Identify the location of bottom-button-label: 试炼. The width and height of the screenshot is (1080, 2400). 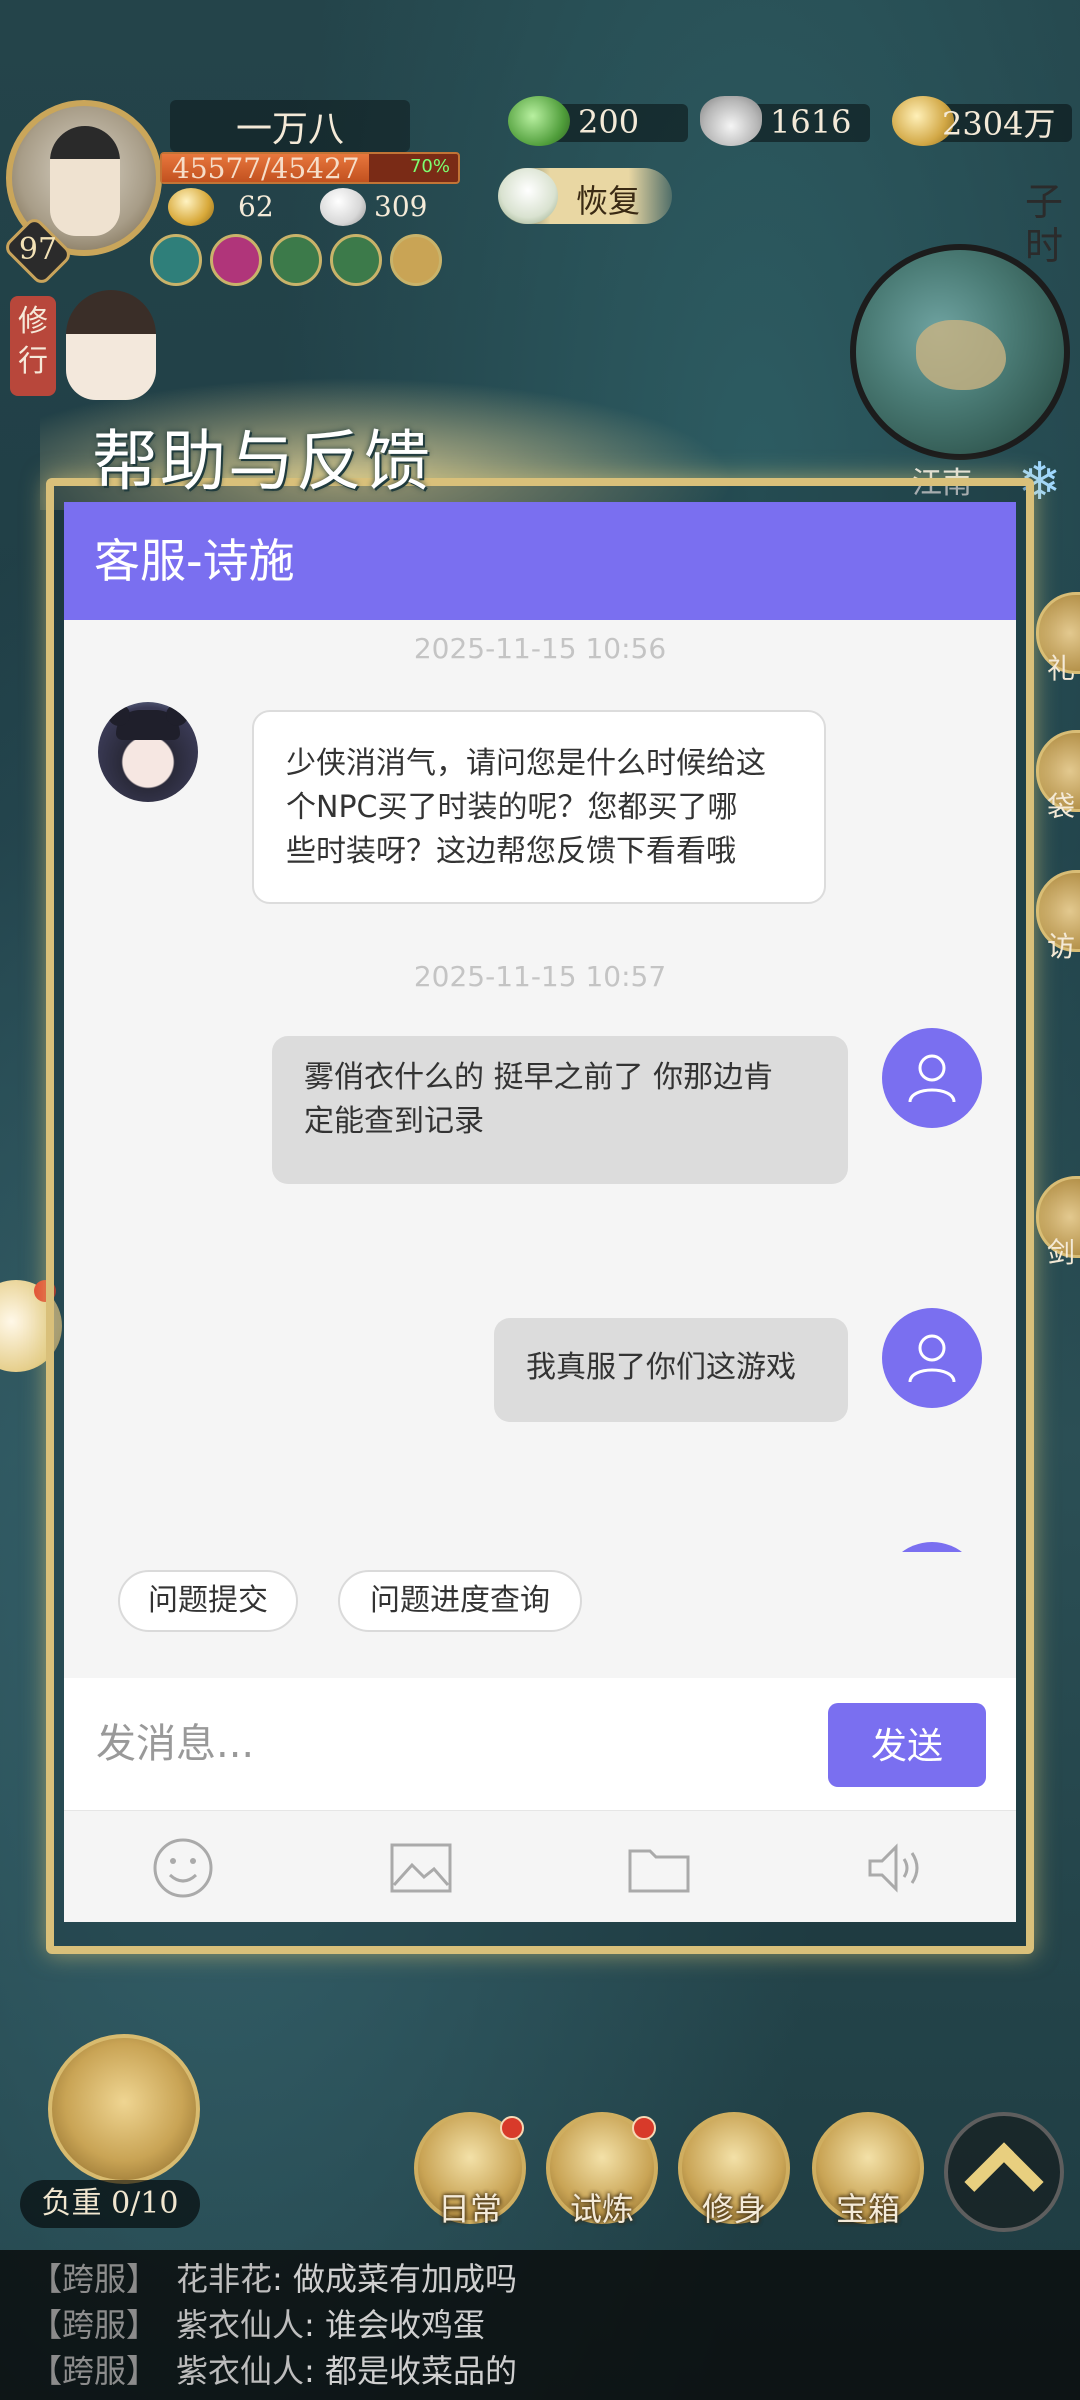
(601, 2209).